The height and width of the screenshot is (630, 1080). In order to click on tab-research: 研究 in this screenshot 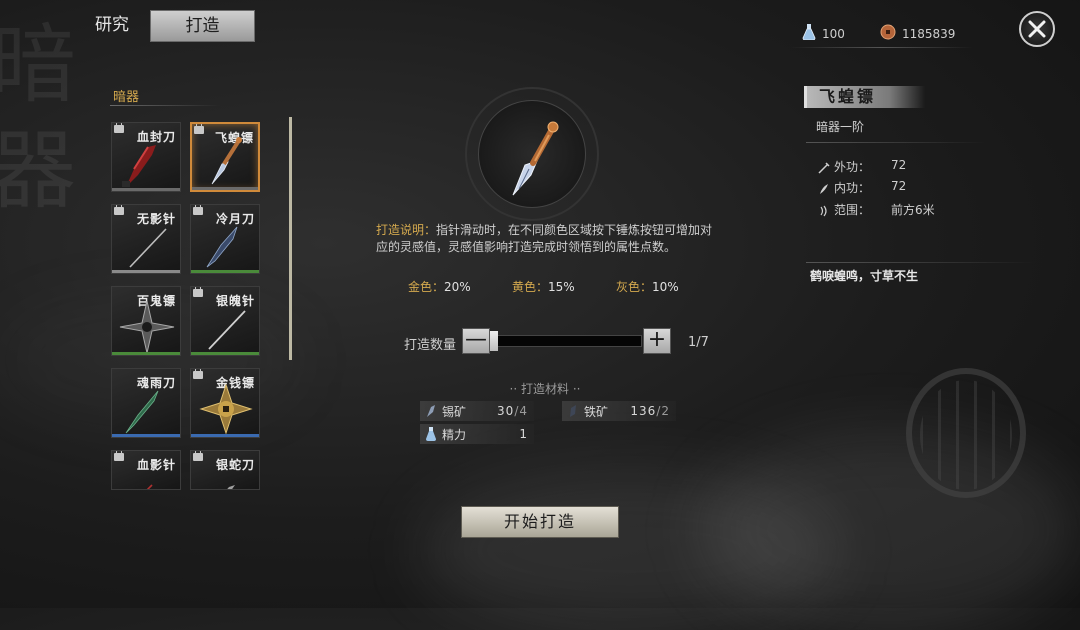, I will do `click(112, 25)`.